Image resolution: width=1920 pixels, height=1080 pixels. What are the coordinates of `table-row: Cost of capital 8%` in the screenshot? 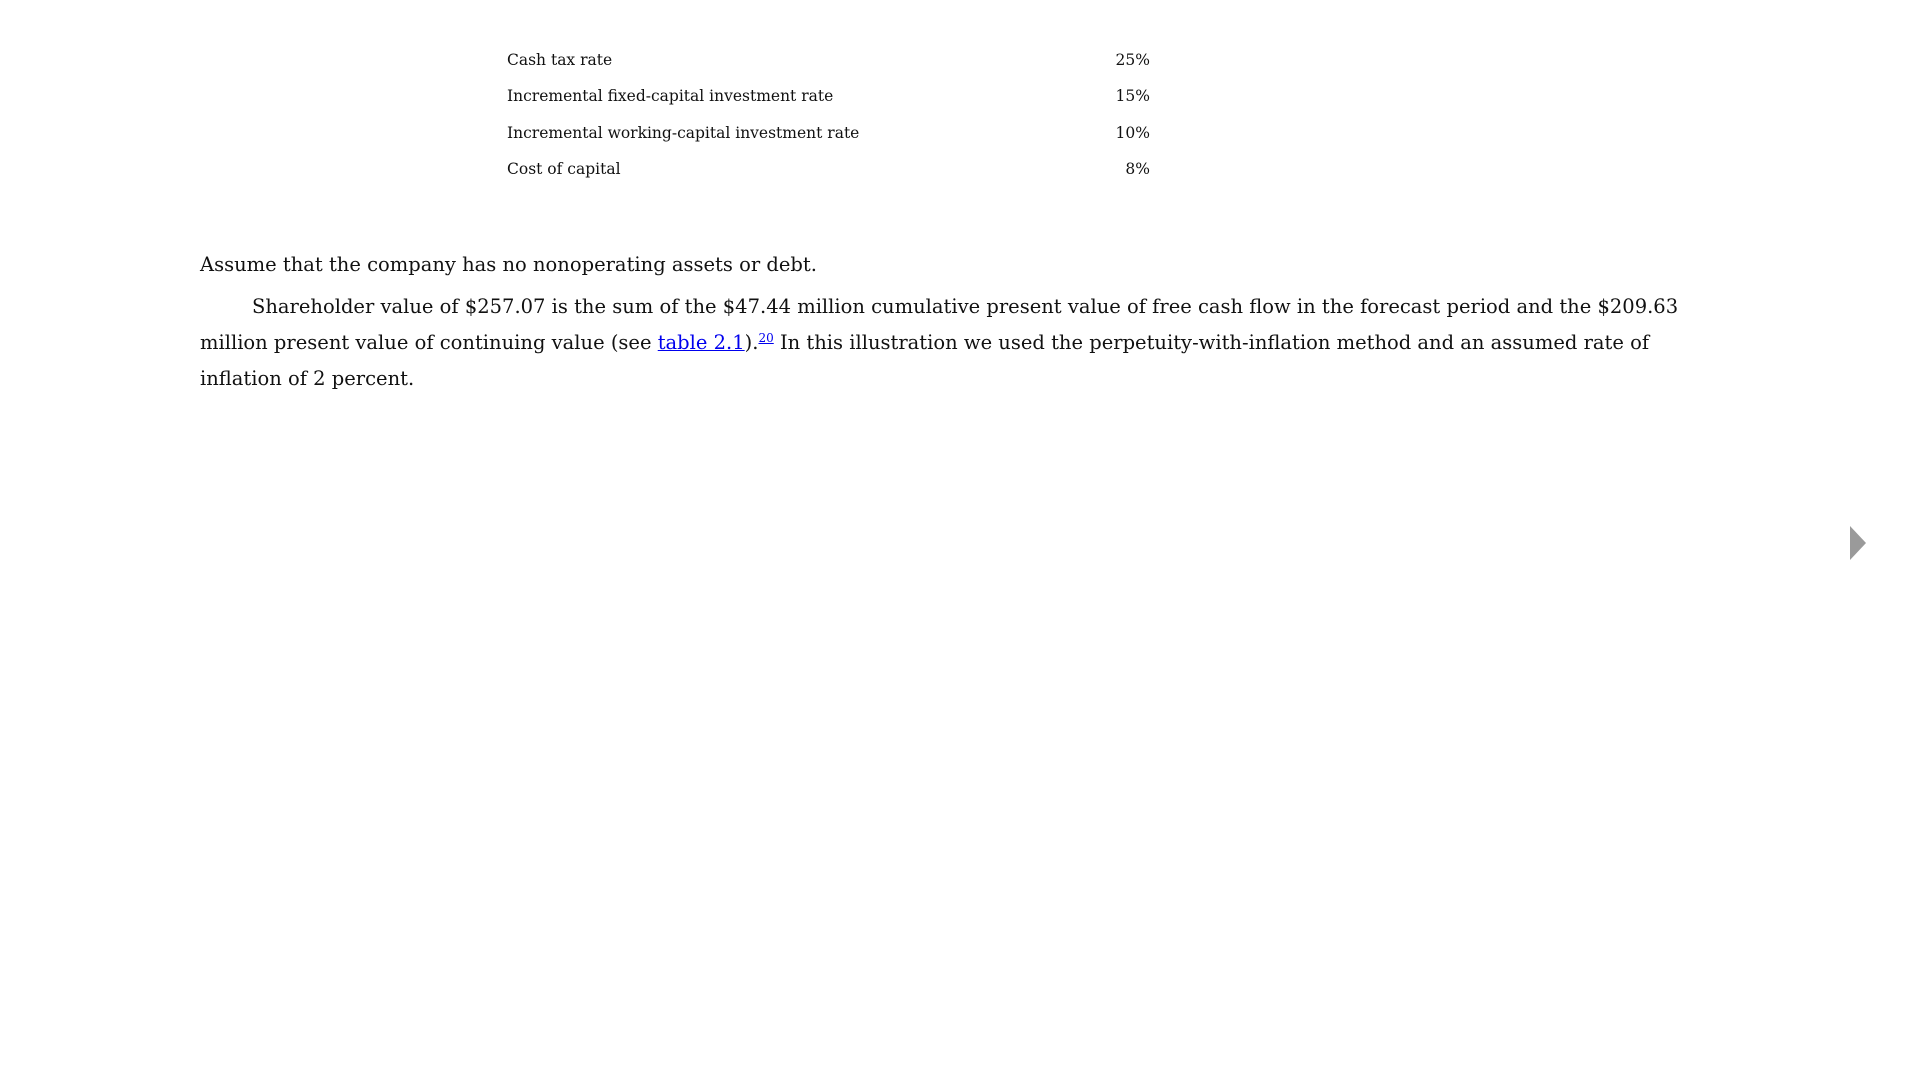 It's located at (829, 169).